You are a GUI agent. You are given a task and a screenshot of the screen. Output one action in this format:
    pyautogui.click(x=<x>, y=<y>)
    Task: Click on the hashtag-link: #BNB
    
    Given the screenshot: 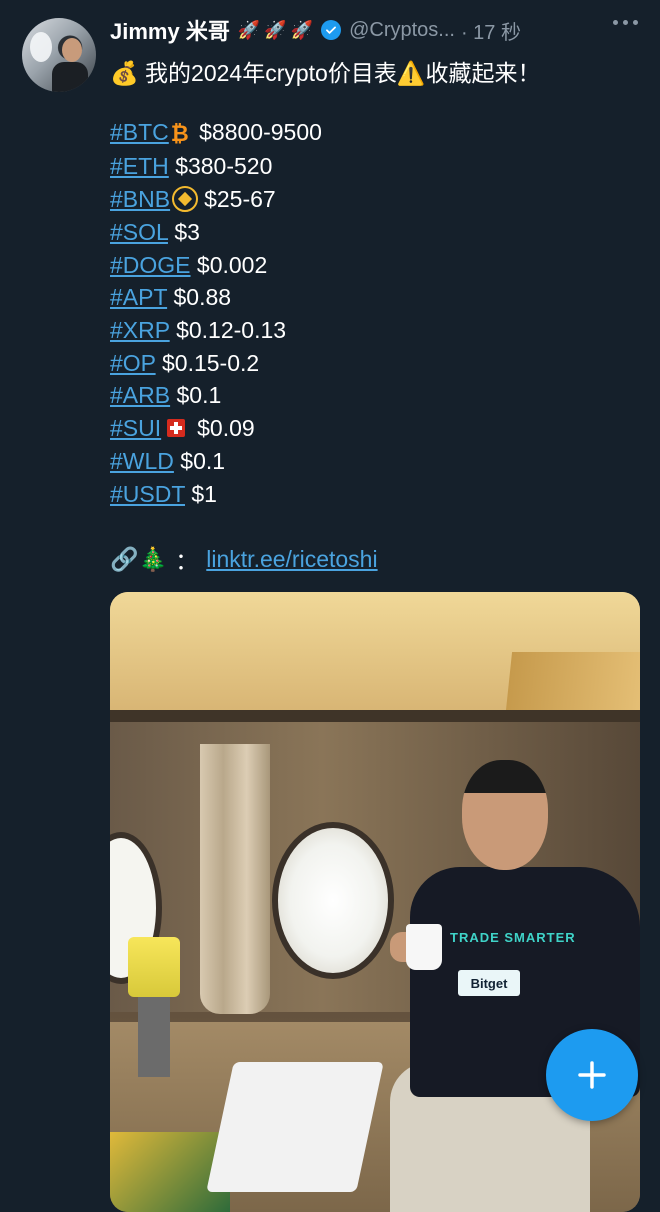 What is the action you would take?
    pyautogui.click(x=140, y=199)
    